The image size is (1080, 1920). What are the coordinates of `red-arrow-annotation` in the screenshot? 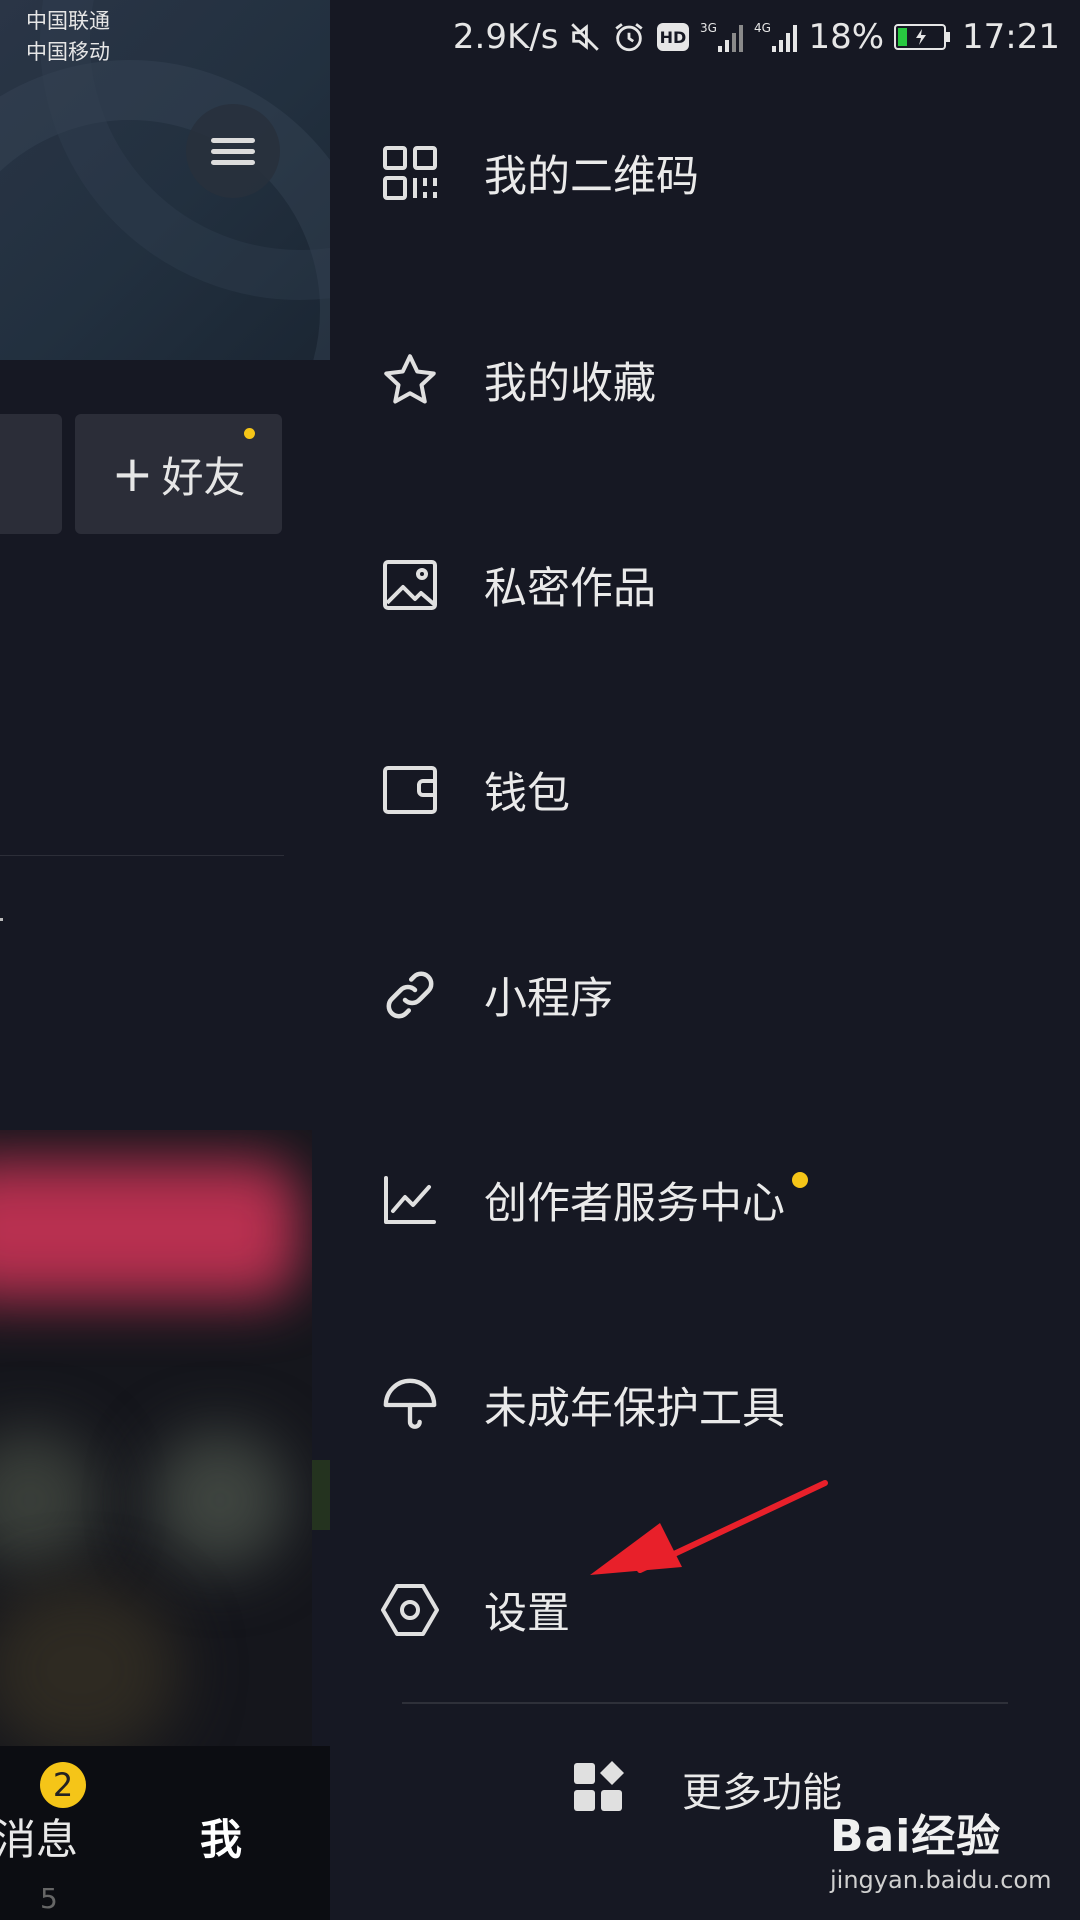 It's located at (709, 1527).